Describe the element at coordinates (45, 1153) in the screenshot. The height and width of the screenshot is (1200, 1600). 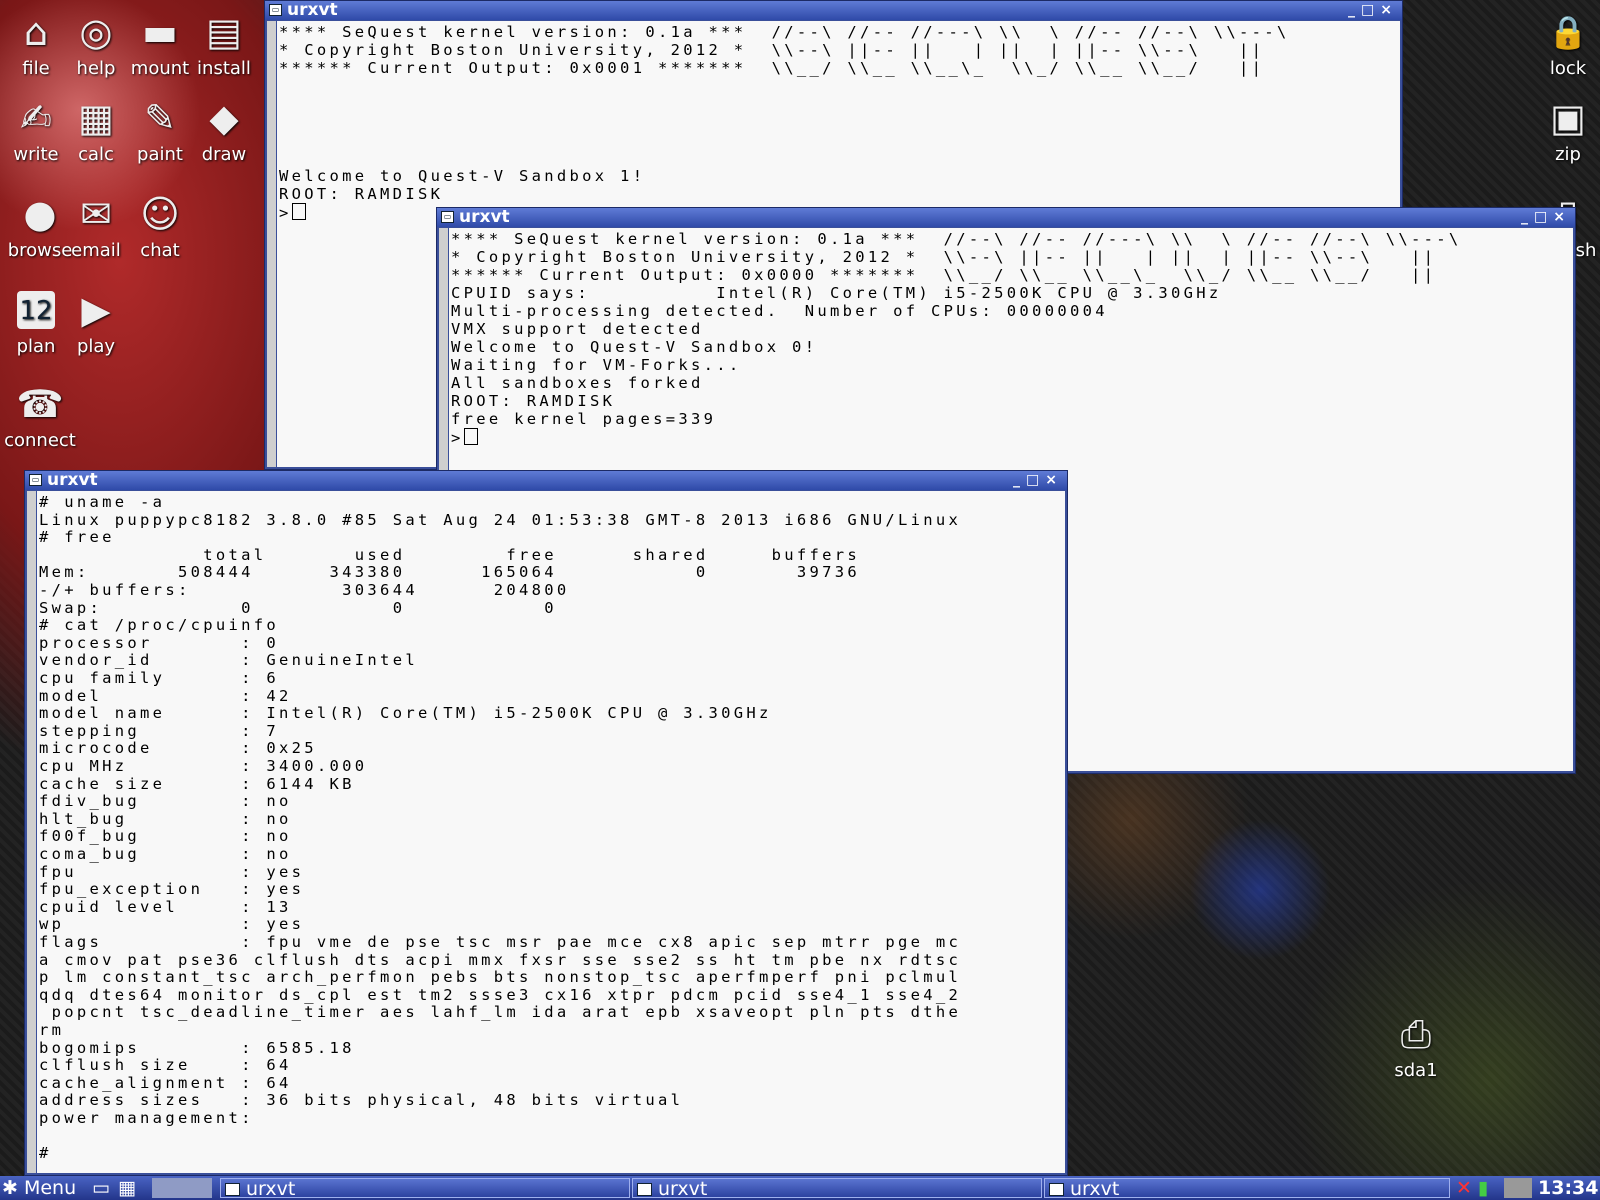
I see `terminal-line: #` at that location.